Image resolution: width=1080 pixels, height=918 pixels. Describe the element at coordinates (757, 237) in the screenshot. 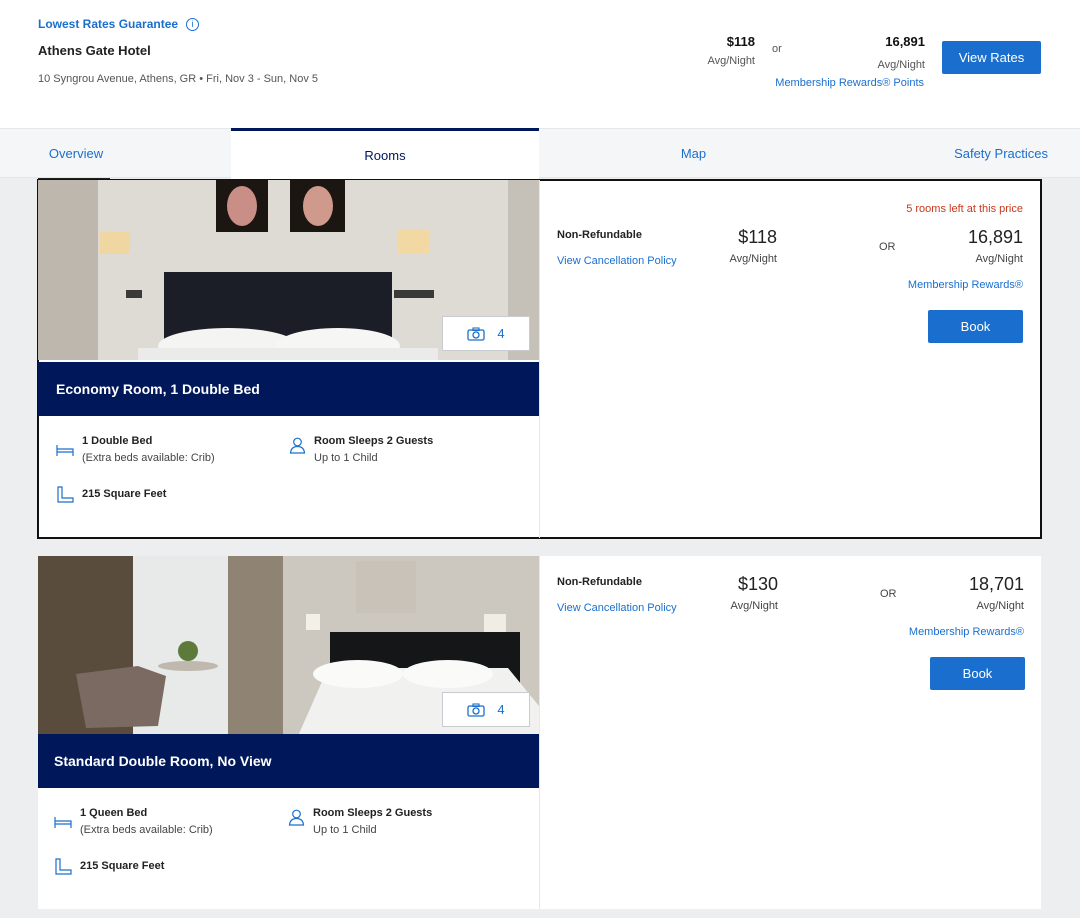

I see `room-cash-price: $118` at that location.